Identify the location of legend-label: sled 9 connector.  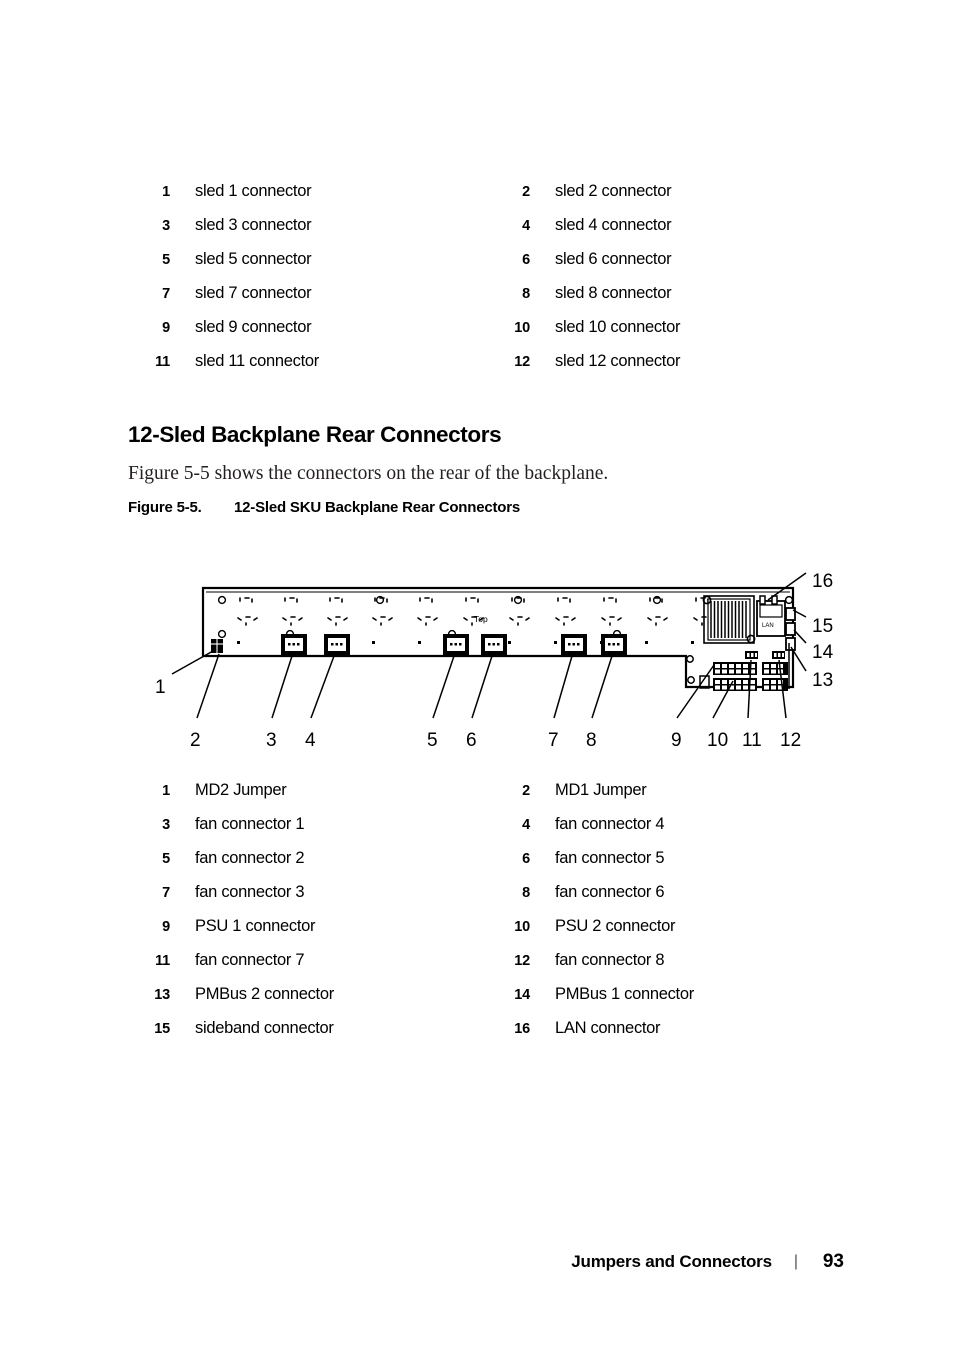
(253, 327).